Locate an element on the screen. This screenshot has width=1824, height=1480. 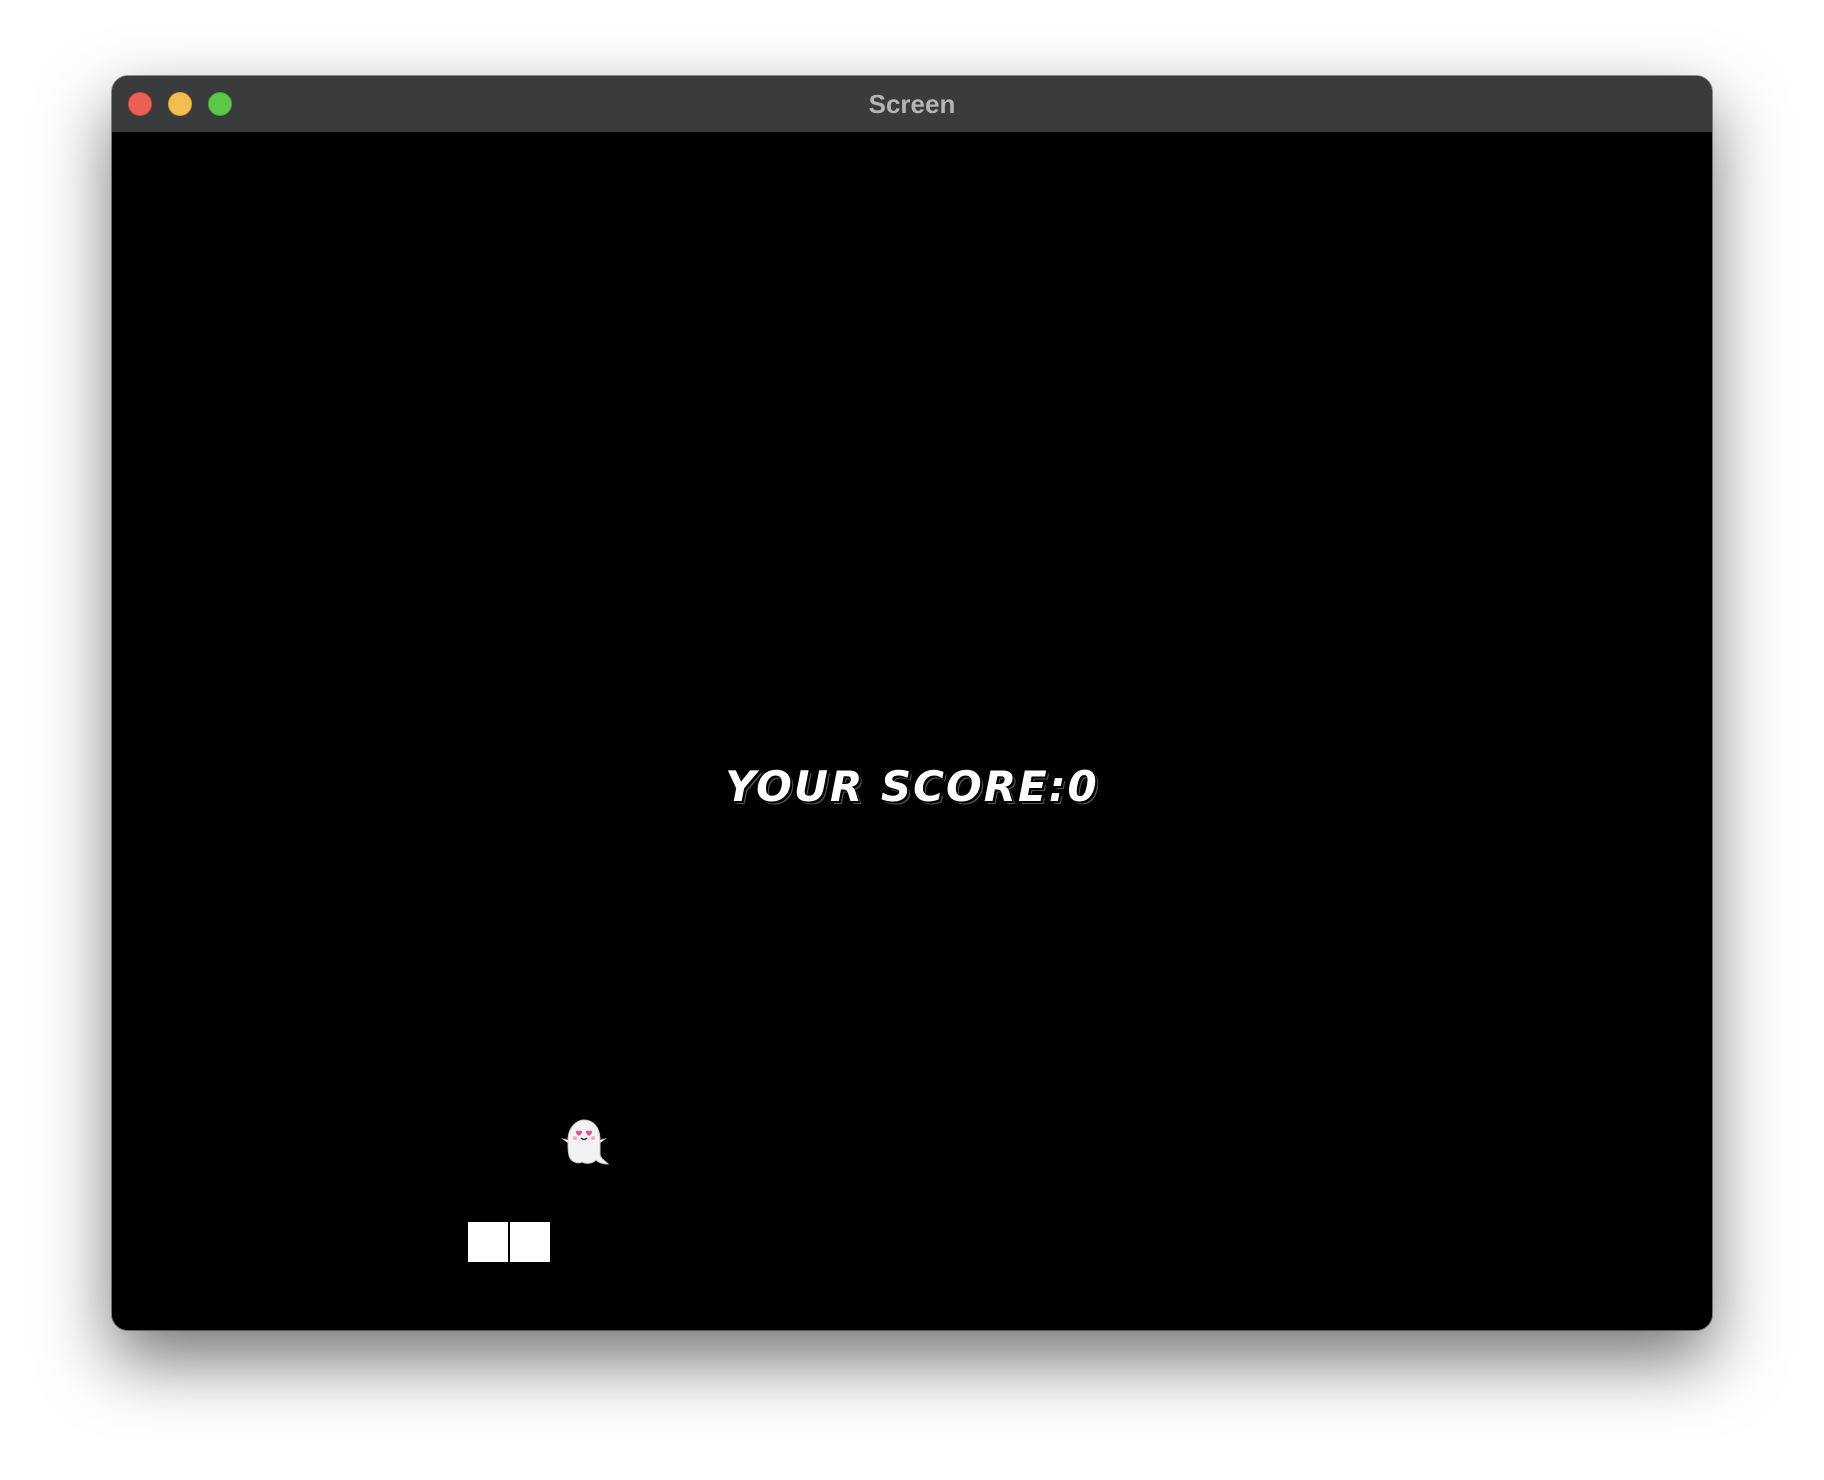
score-label: YOUR SCORE:0 is located at coordinates (912, 786).